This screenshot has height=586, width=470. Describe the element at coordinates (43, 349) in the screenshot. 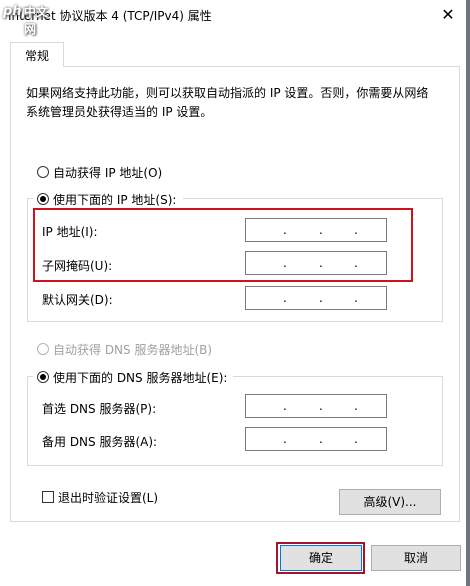

I see `radio-auto-dns` at that location.